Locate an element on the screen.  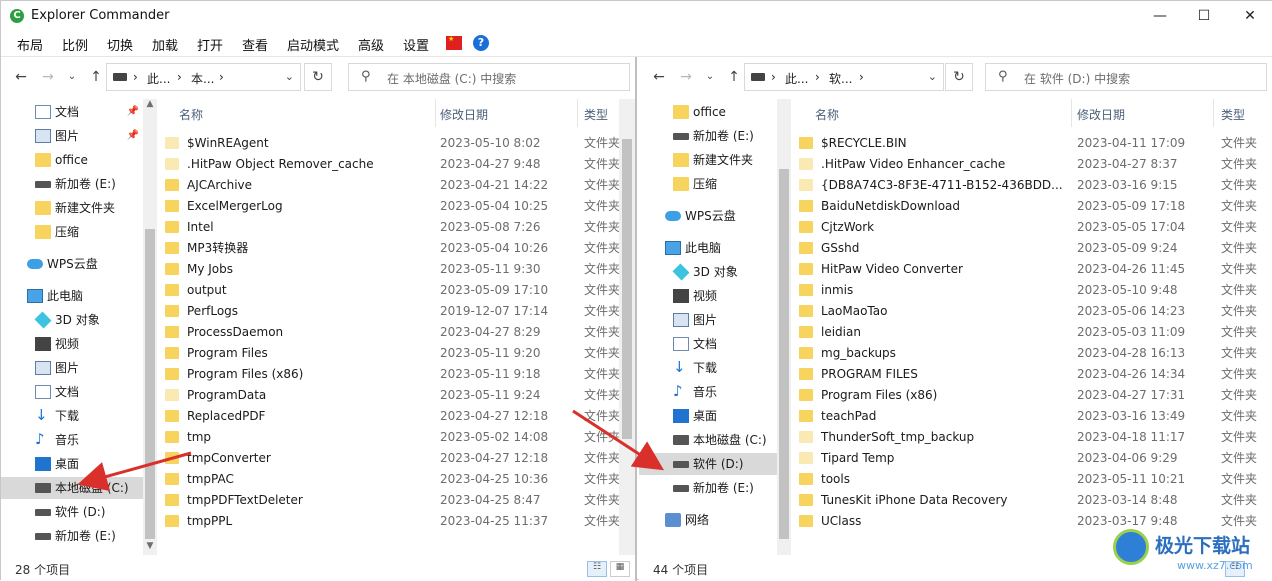
tree-item: ♪ 音乐 is located at coordinates (72, 440).